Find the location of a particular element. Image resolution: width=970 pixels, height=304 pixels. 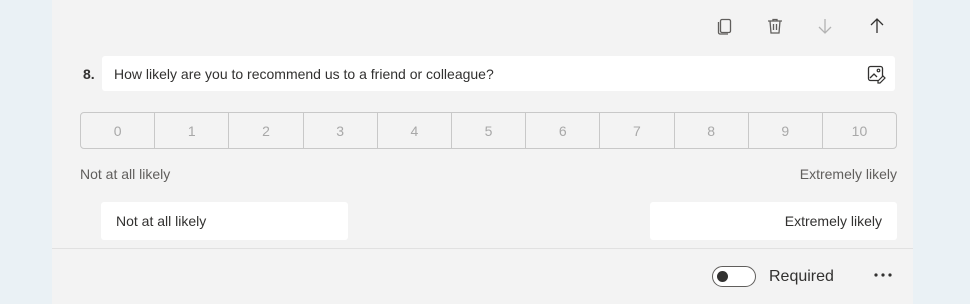

trash-icon is located at coordinates (775, 26).